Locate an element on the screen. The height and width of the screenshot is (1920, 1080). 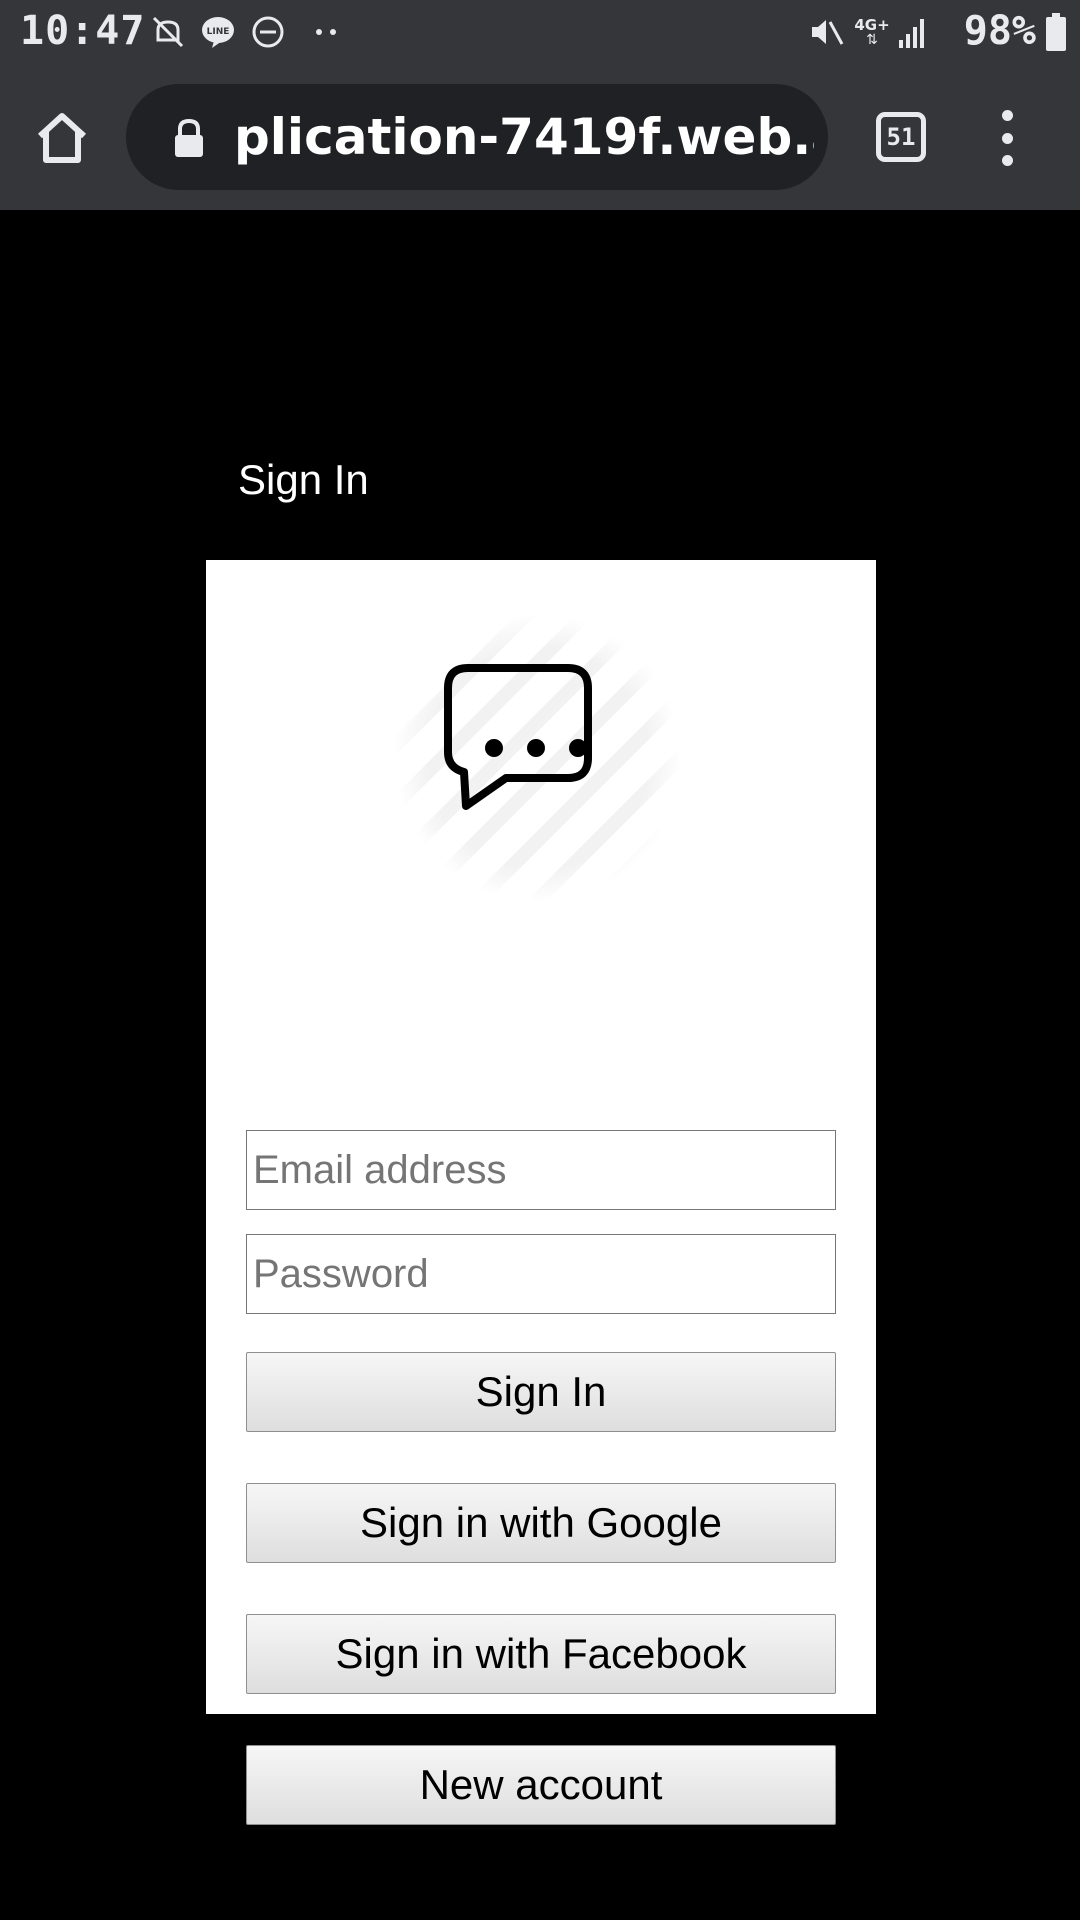
google-sign-in-button: Sign in with Google is located at coordinates (541, 1523).